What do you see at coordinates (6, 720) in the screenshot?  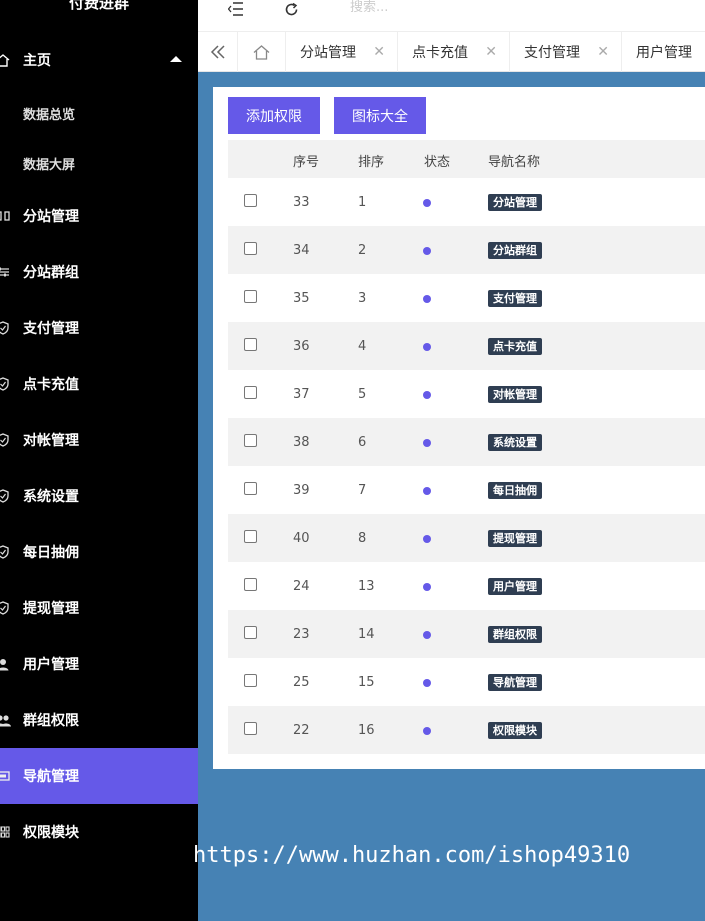 I see `users-icon` at bounding box center [6, 720].